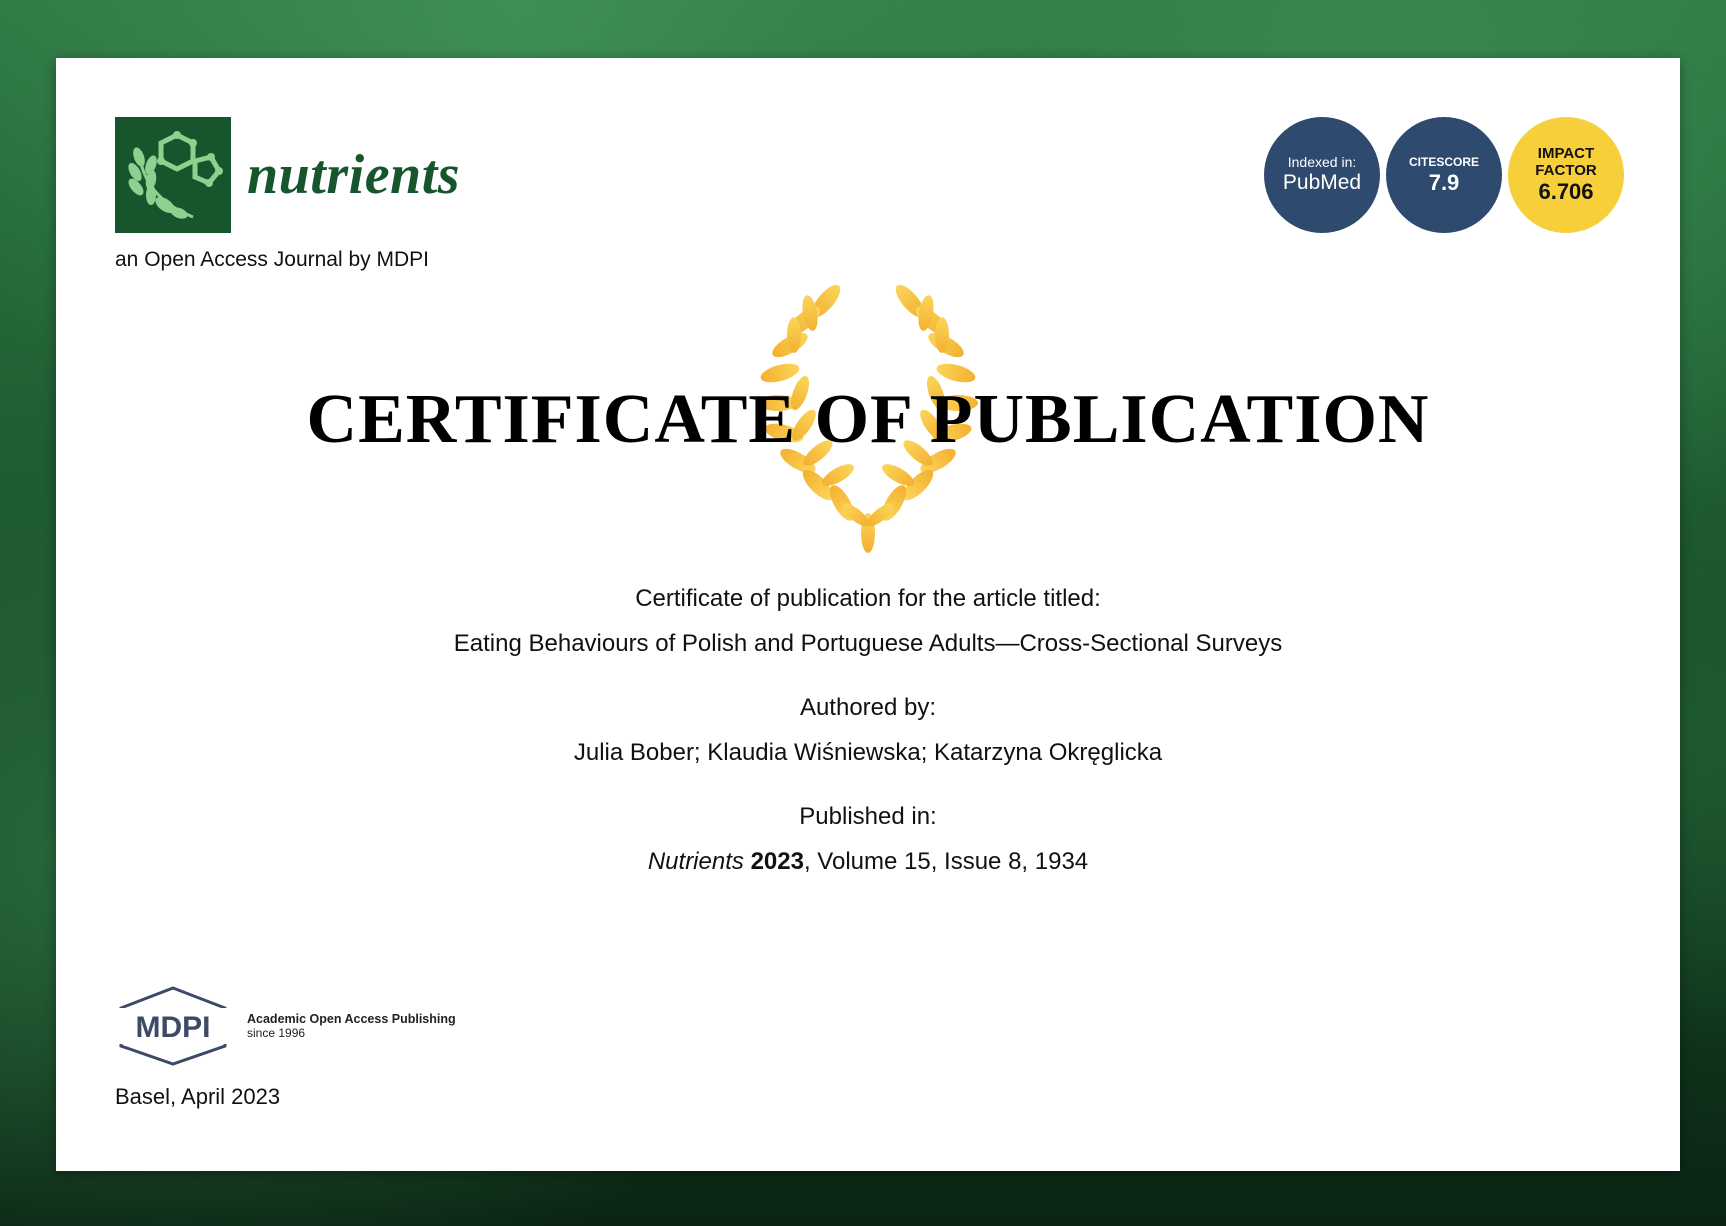 This screenshot has height=1226, width=1726. What do you see at coordinates (868, 419) in the screenshot?
I see `certificate-title: CERTIFICATE OF PUBLICATION` at bounding box center [868, 419].